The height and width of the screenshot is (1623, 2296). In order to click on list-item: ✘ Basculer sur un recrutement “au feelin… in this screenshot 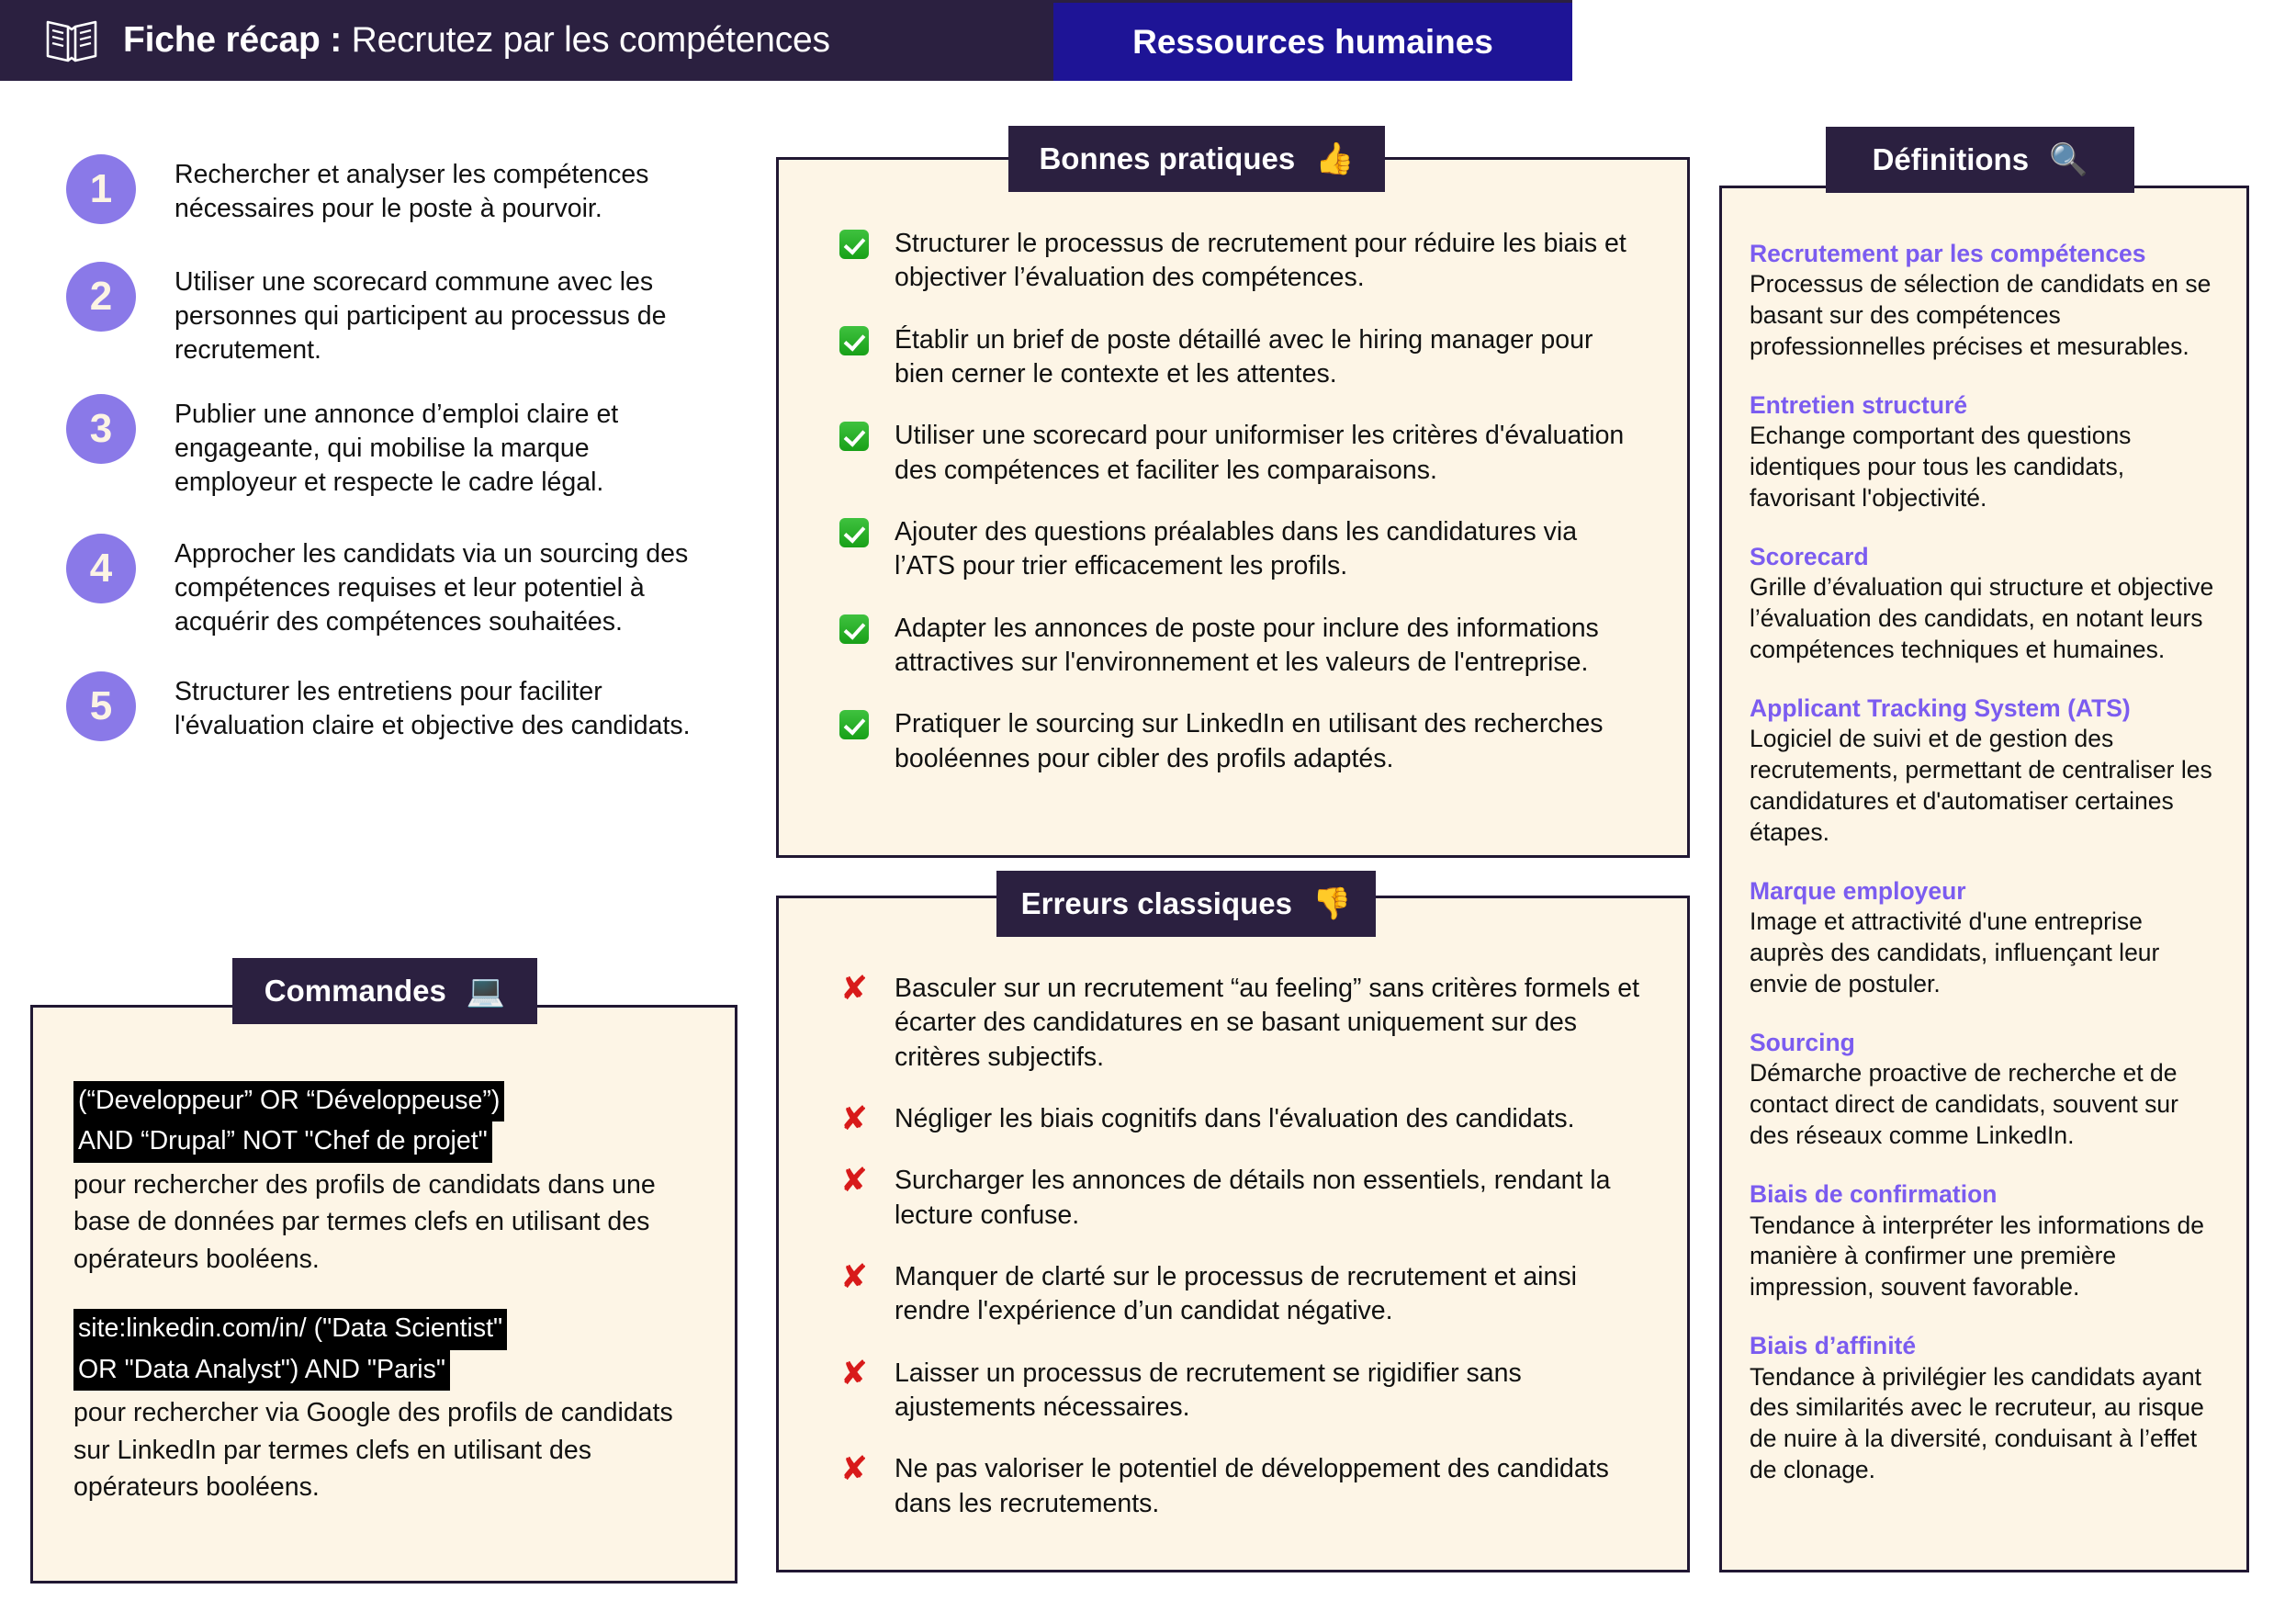, I will do `click(1236, 1023)`.